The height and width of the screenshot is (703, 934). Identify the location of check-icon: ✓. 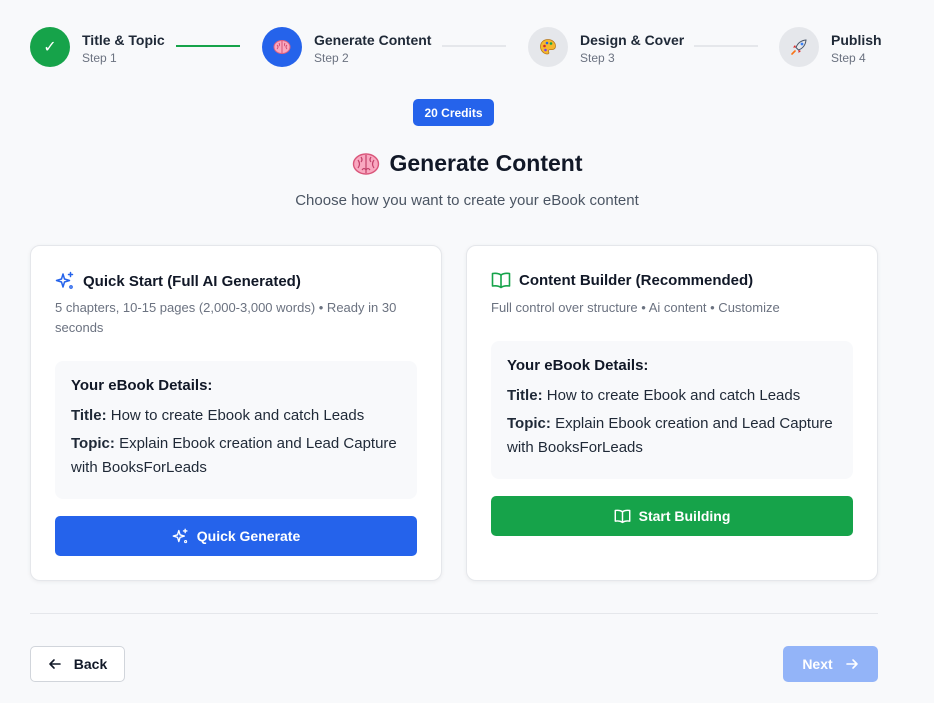
(50, 47).